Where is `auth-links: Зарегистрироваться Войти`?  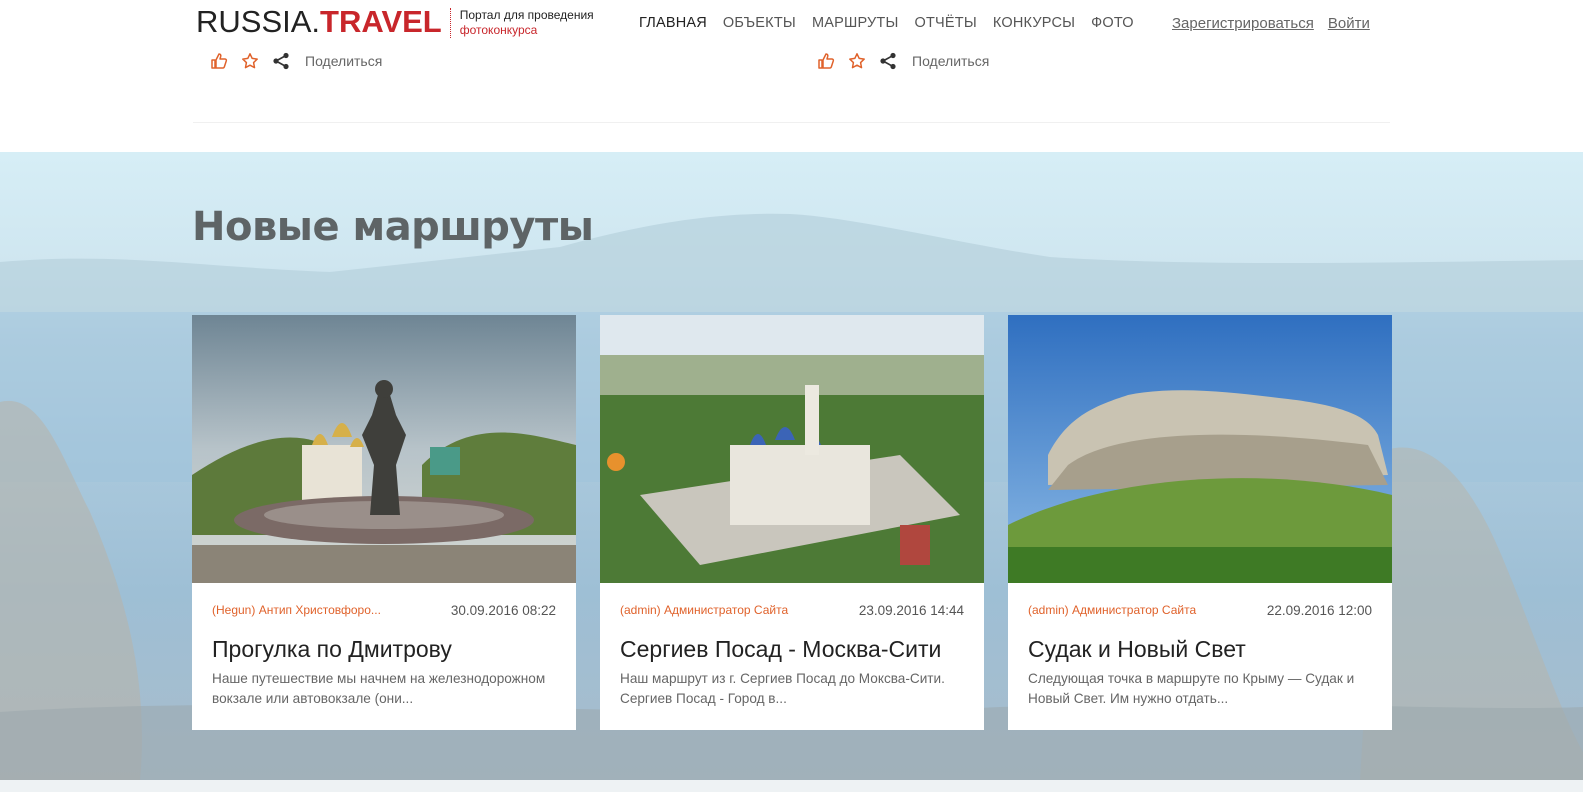
auth-links: Зарегистрироваться Войти is located at coordinates (1278, 23).